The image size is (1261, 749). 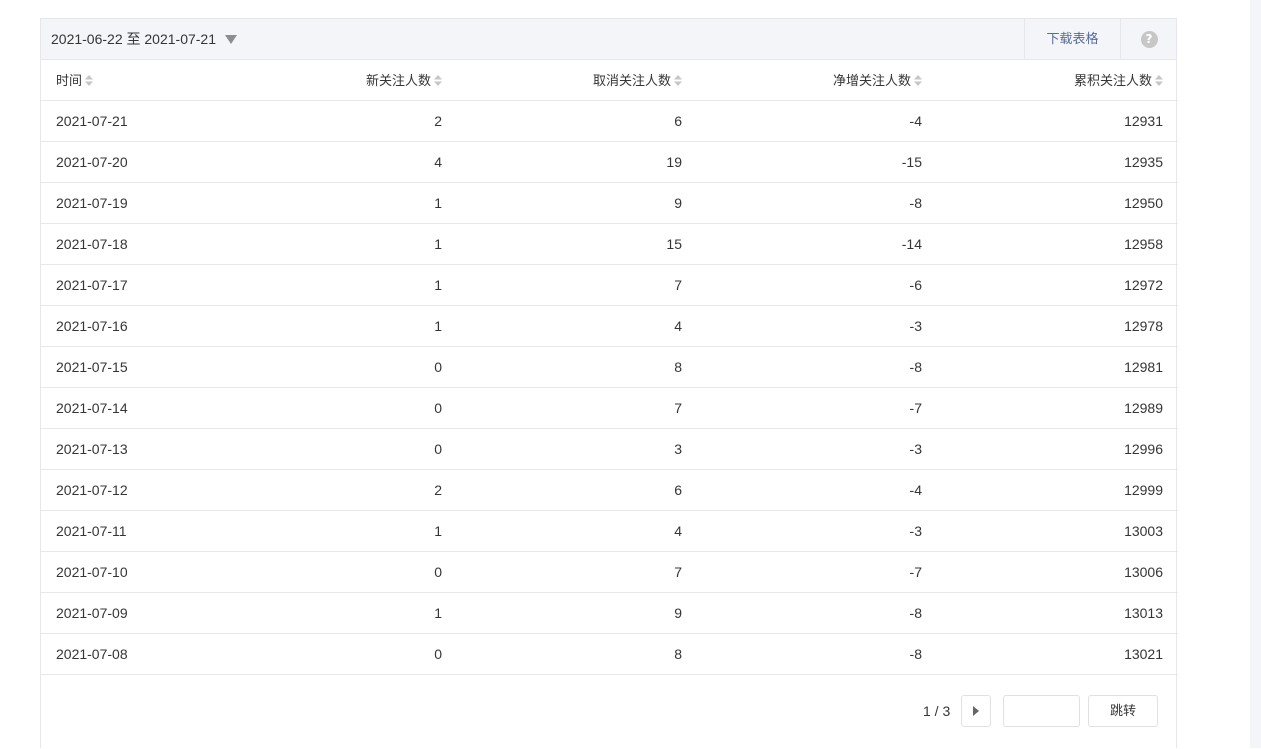 What do you see at coordinates (562, 613) in the screenshot?
I see `table-cell: 9` at bounding box center [562, 613].